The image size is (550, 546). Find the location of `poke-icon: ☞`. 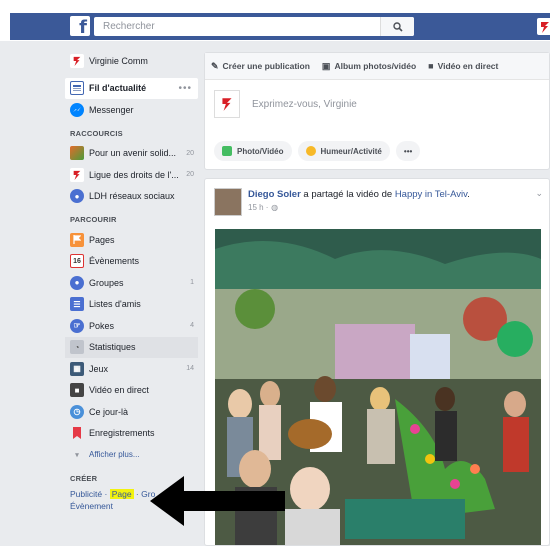

poke-icon: ☞ is located at coordinates (77, 325).